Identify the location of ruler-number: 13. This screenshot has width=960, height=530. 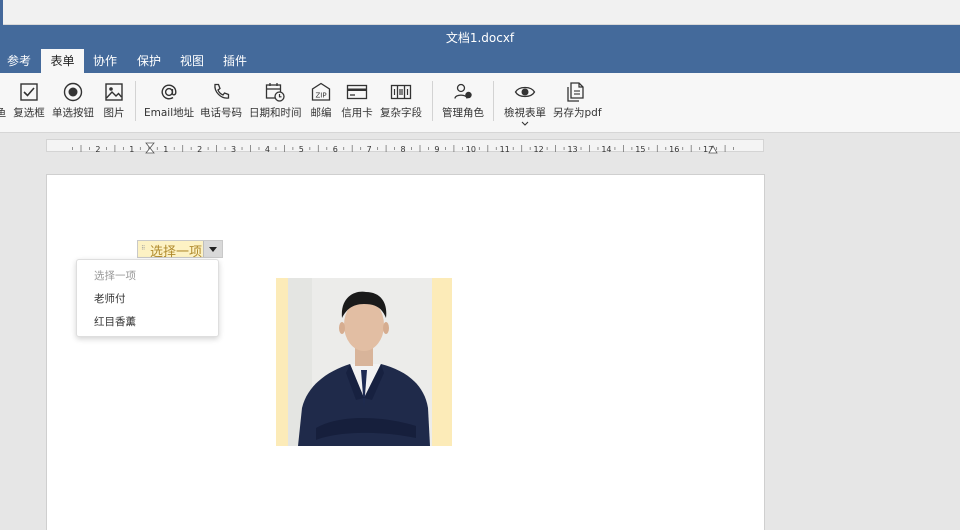
(572, 149).